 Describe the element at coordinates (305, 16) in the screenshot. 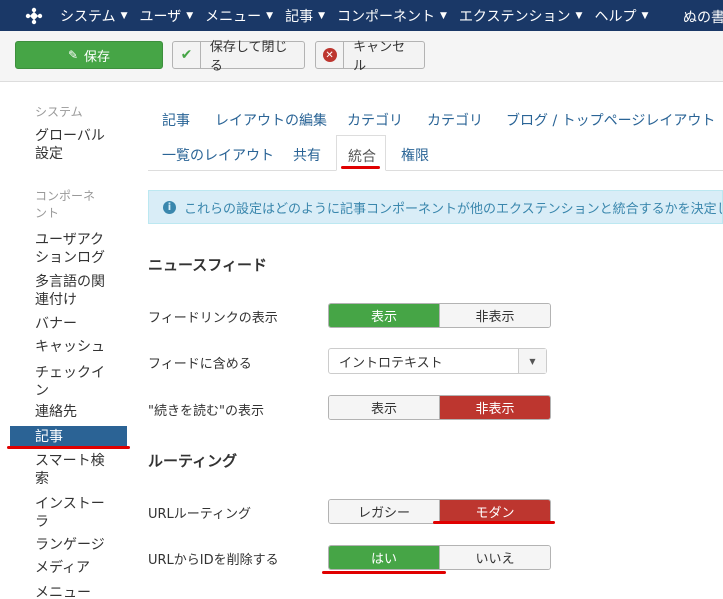

I see `nav-menu-content: 記事 ▼` at that location.